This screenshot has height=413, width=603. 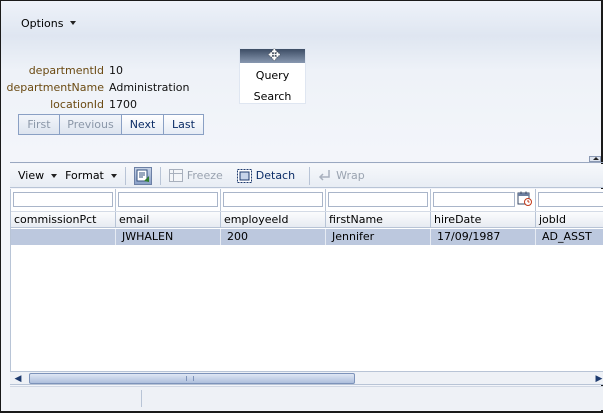 I want to click on view-menu: View, so click(x=35, y=176).